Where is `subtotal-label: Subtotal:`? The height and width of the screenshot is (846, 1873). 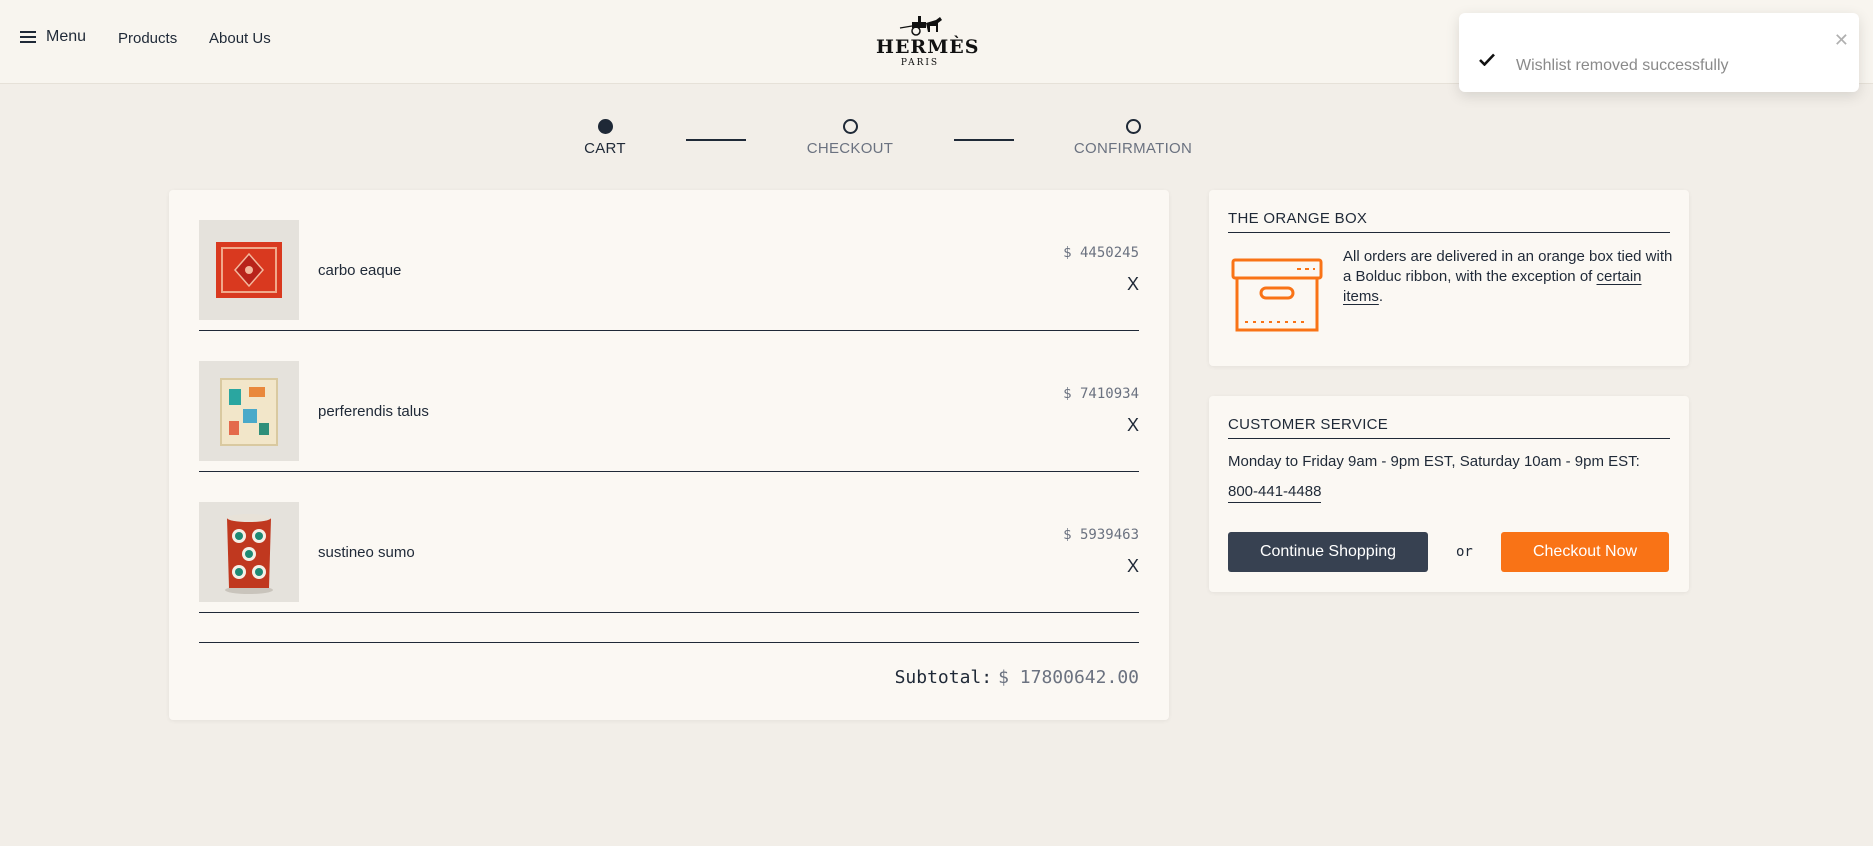
subtotal-label: Subtotal: is located at coordinates (943, 677).